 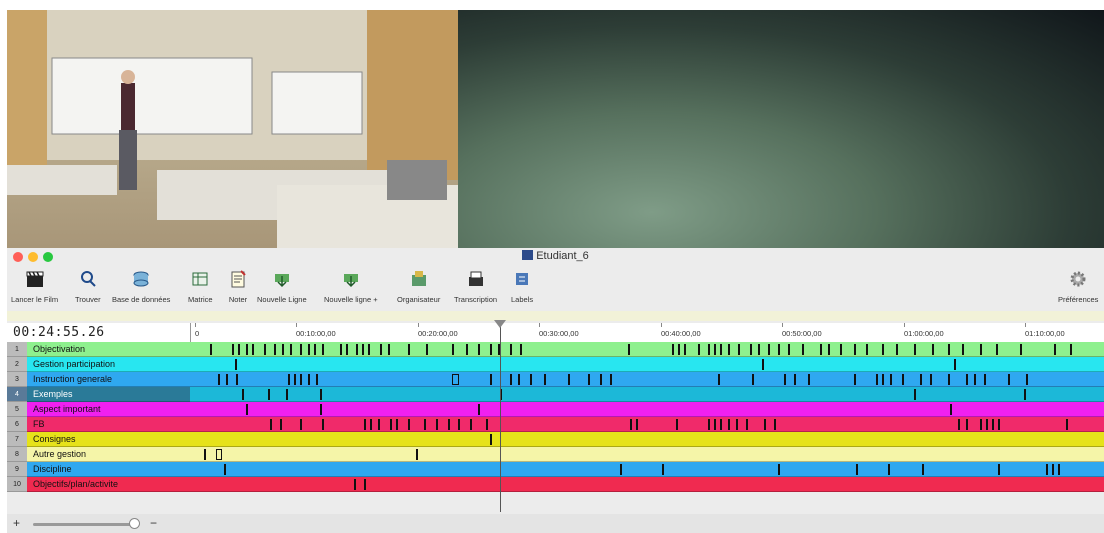 I want to click on track-name: Objectivation, so click(x=108, y=349).